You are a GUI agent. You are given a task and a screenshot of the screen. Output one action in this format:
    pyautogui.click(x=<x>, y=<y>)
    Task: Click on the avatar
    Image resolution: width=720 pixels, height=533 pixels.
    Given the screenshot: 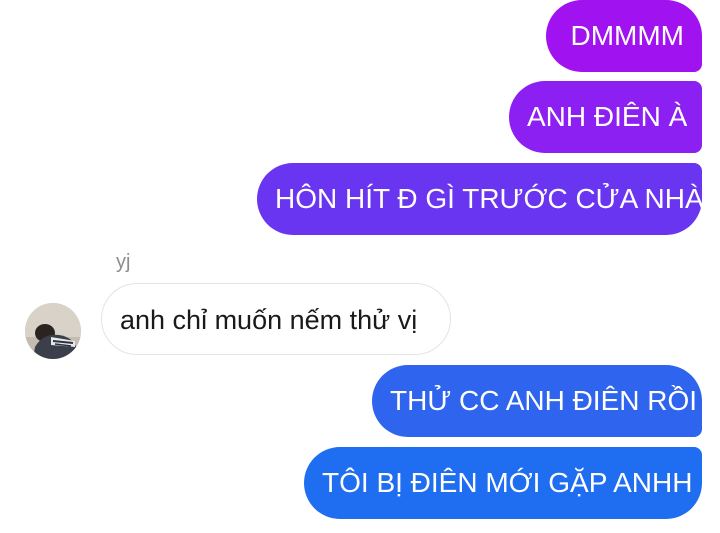 What is the action you would take?
    pyautogui.click(x=53, y=331)
    